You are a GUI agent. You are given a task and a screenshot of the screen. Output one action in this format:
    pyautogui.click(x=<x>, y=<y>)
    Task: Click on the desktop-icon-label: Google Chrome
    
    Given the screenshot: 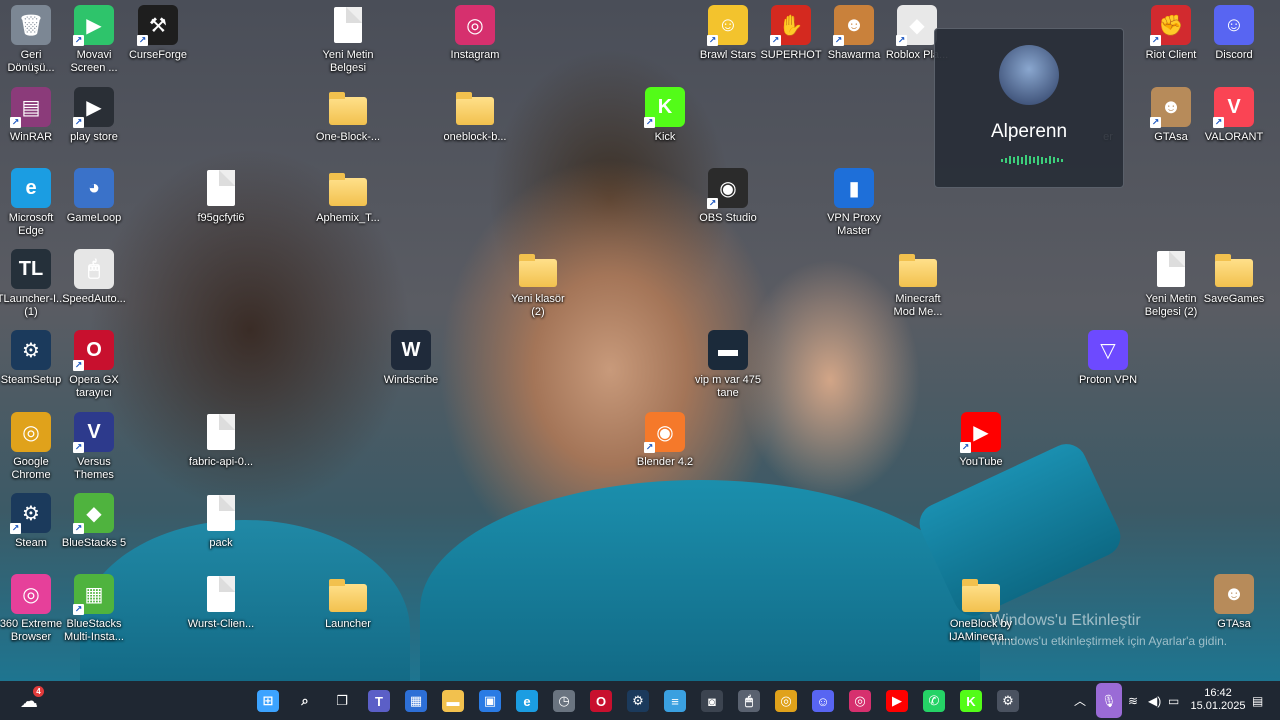 What is the action you would take?
    pyautogui.click(x=31, y=468)
    